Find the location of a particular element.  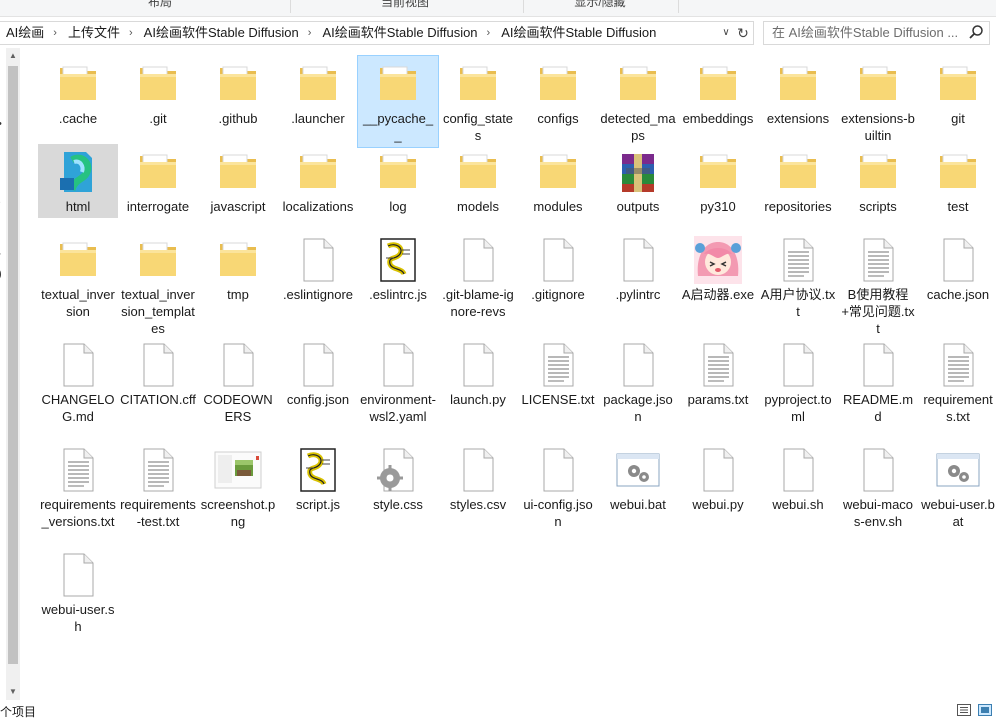

file-item: .eslintrc.js is located at coordinates (398, 269).